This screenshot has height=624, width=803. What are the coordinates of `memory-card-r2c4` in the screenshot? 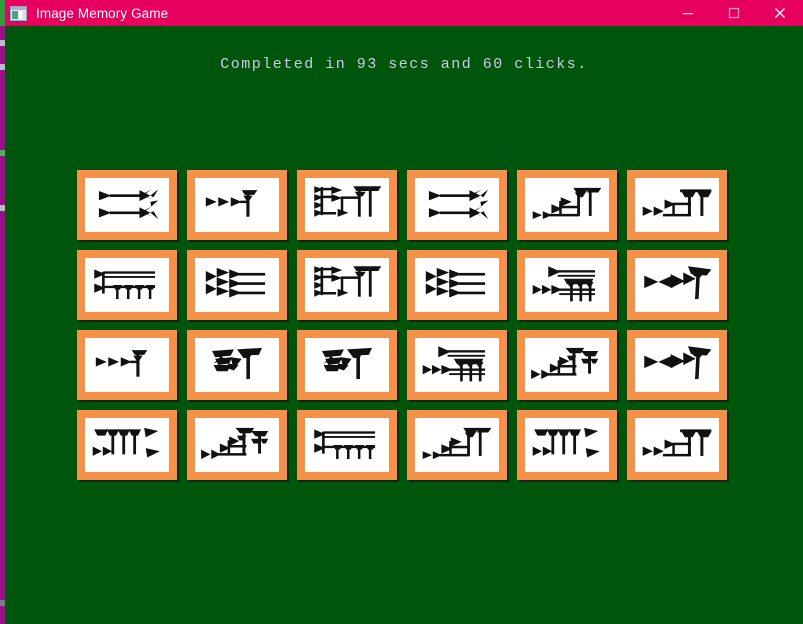 It's located at (457, 285).